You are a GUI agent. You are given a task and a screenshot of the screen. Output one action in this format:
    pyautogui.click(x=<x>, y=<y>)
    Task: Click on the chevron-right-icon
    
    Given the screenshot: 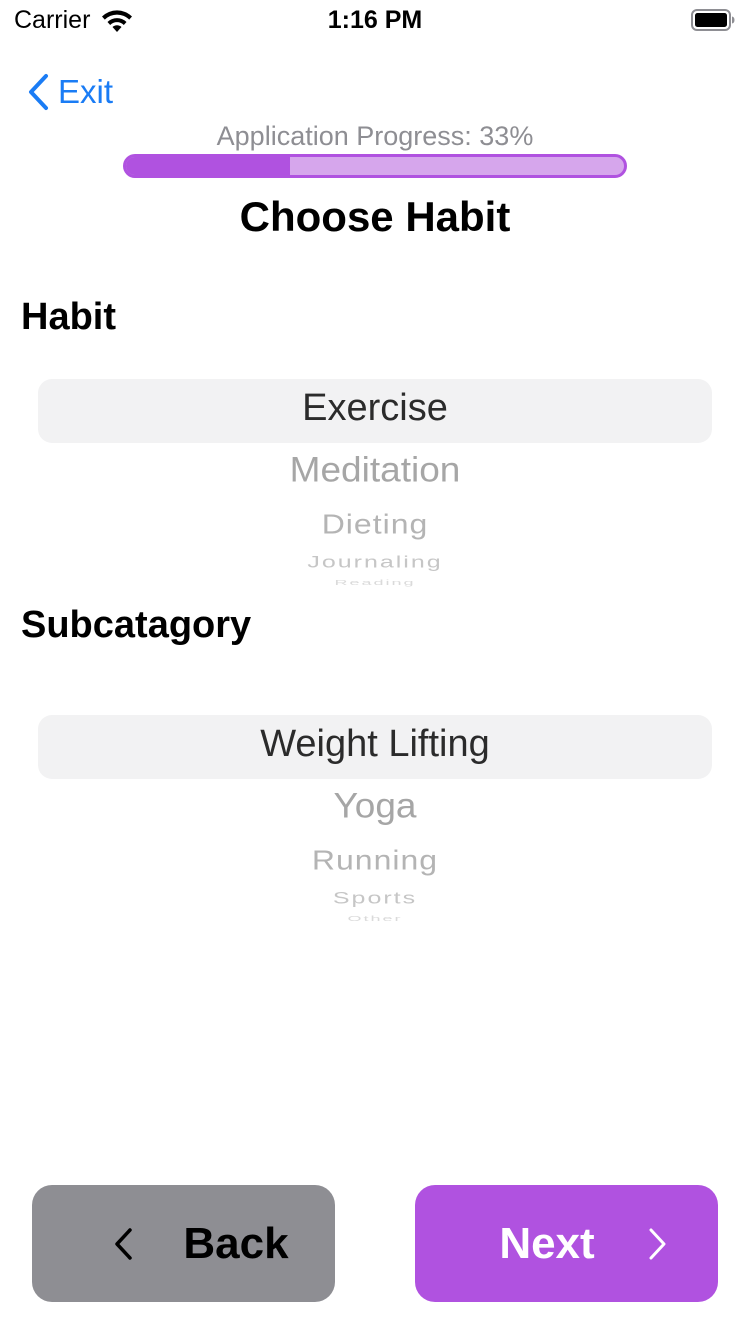 What is the action you would take?
    pyautogui.click(x=657, y=1244)
    